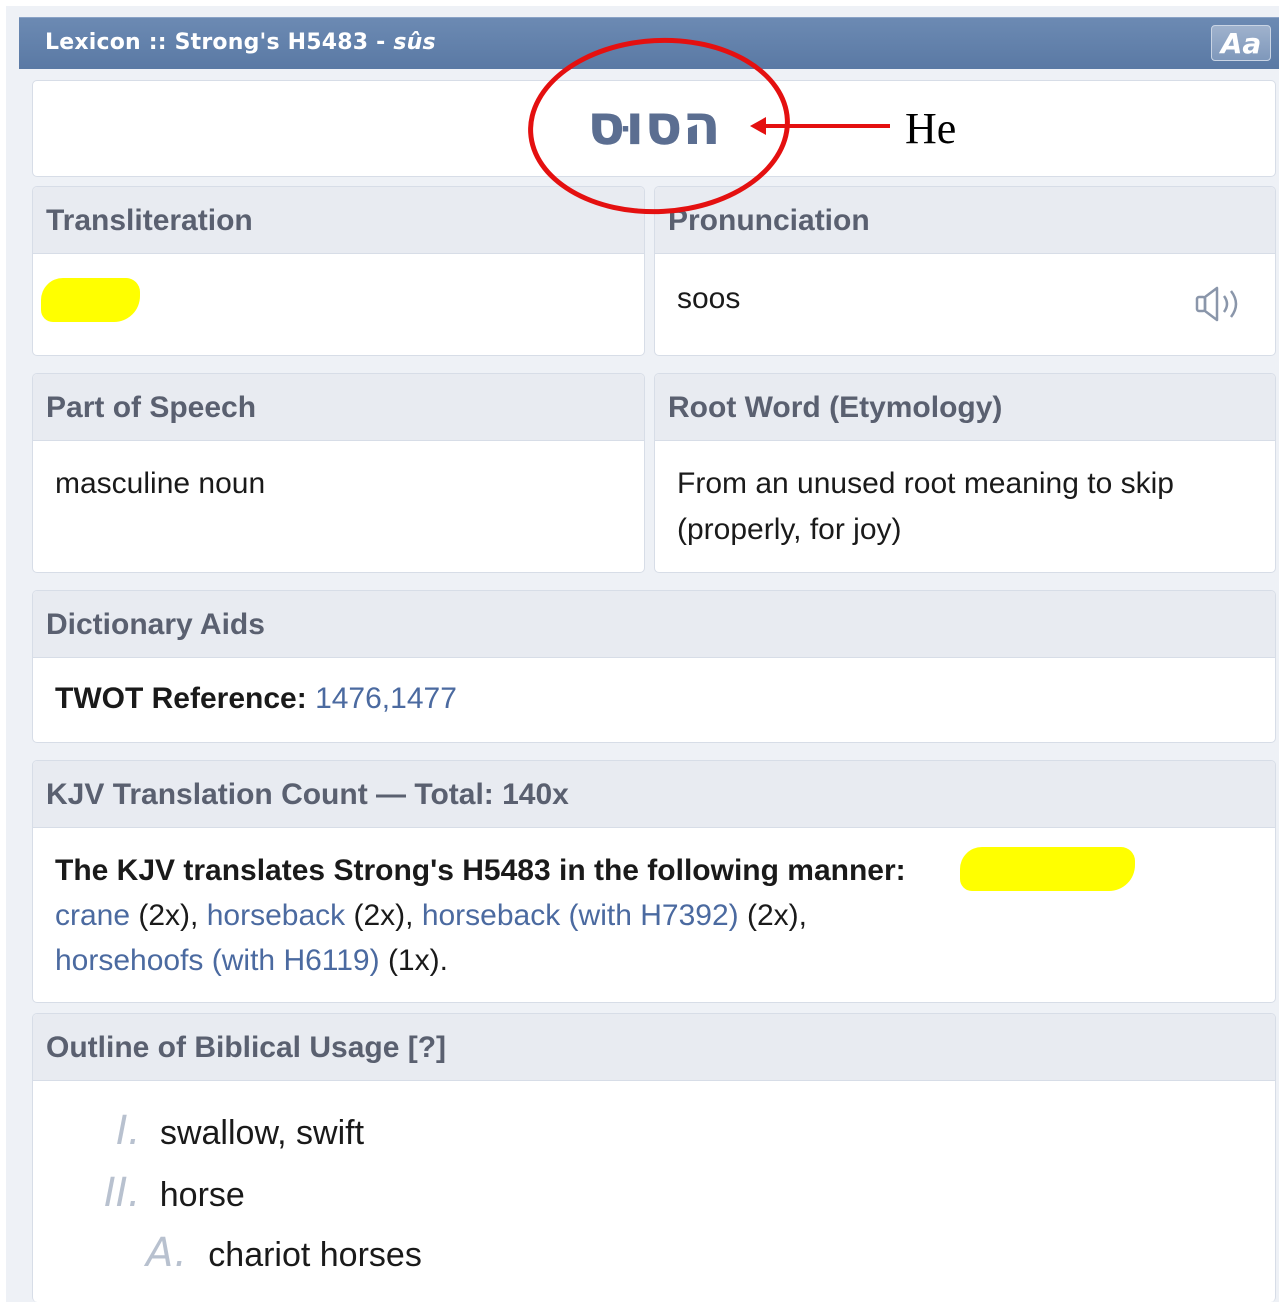 The image size is (1279, 1302). I want to click on speaker-icon, so click(1222, 304).